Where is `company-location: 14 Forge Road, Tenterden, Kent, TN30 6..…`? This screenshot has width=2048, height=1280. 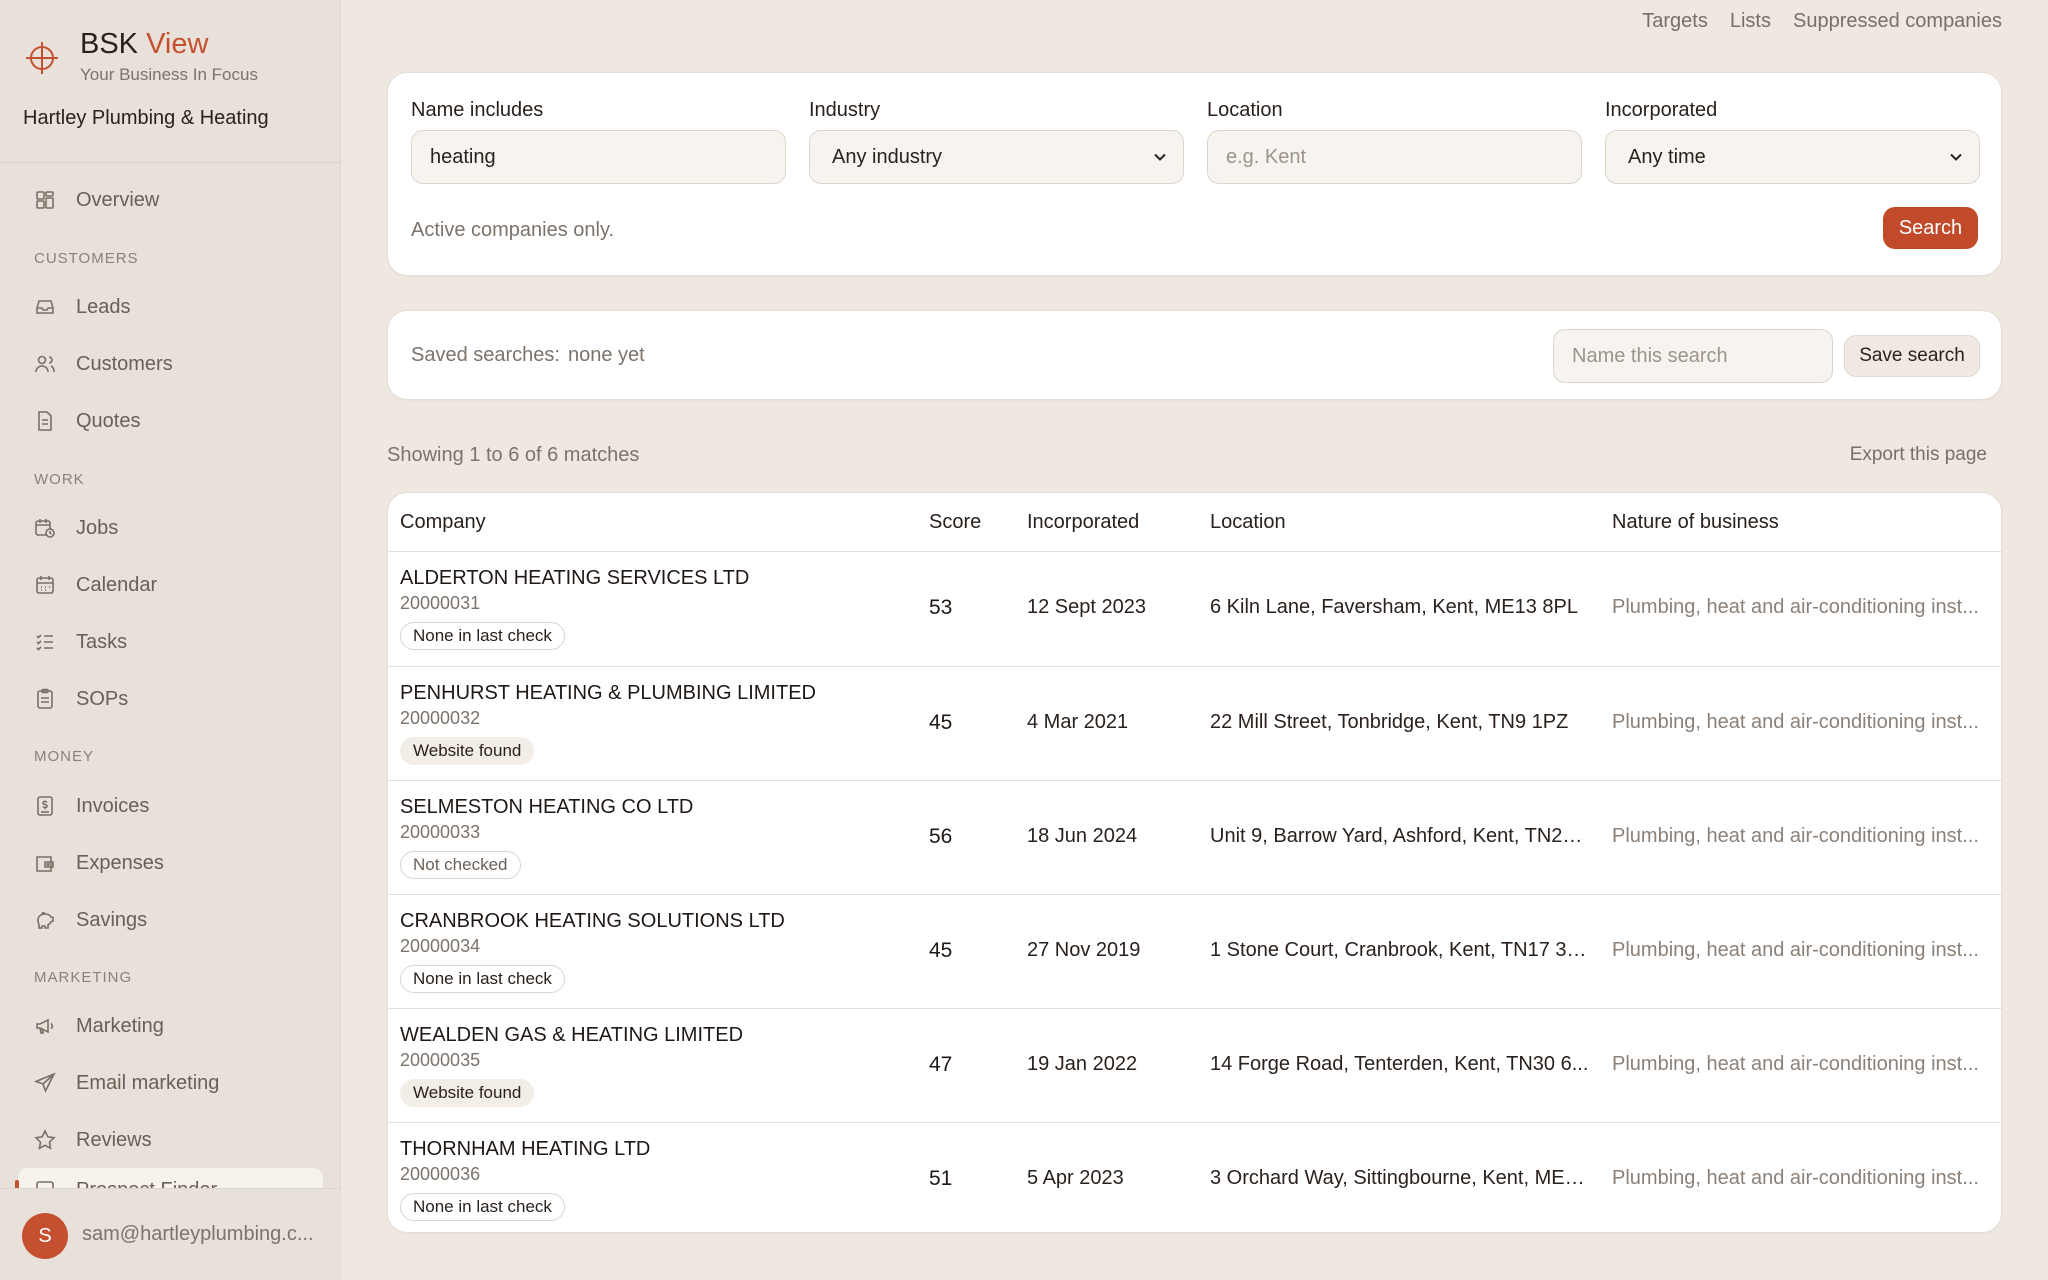
company-location: 14 Forge Road, Tenterden, Kent, TN30 6..… is located at coordinates (1399, 1064).